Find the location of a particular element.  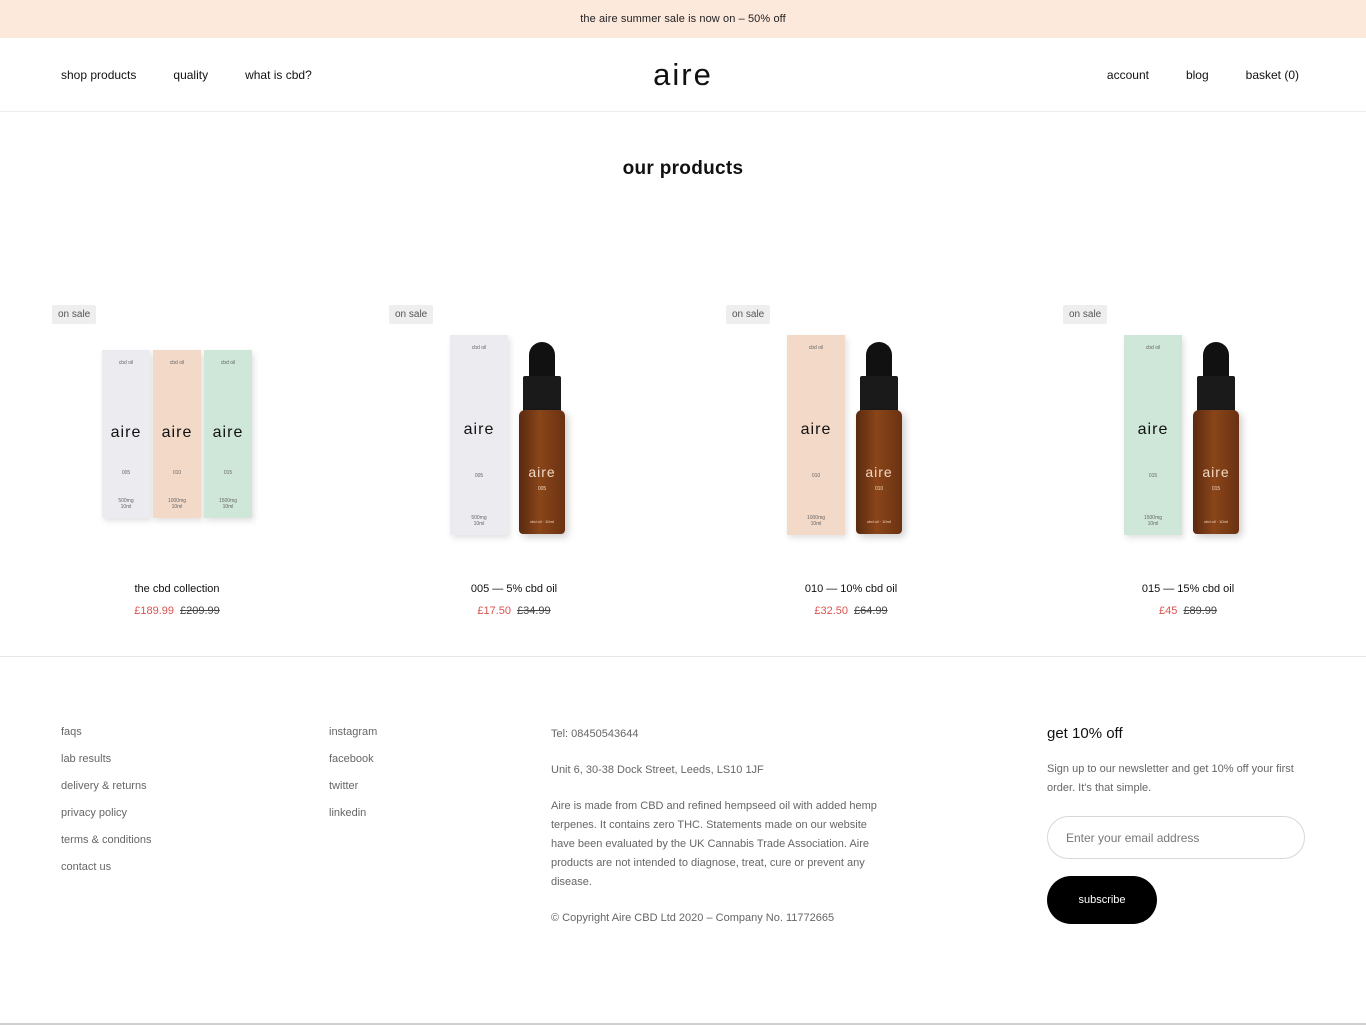

original-price: £34.99 is located at coordinates (534, 611).